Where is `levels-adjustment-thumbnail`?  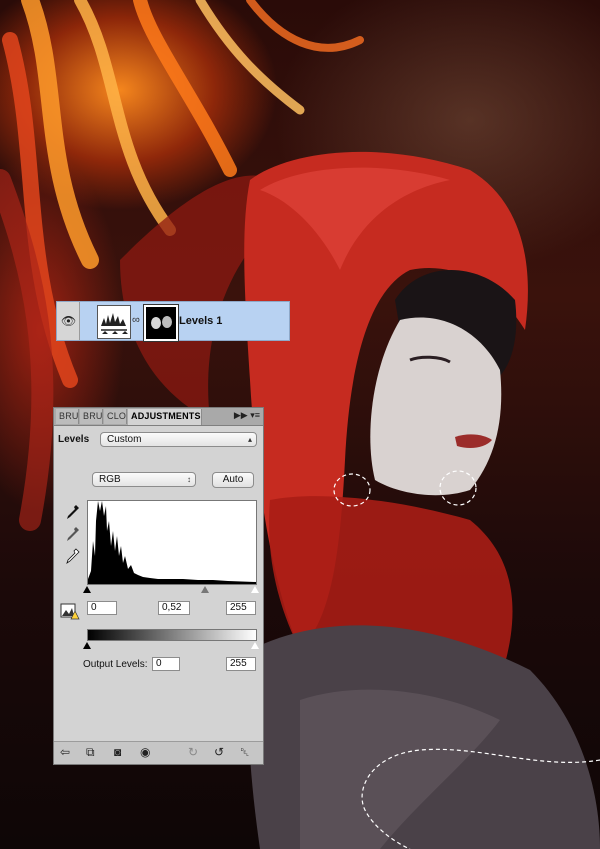 levels-adjustment-thumbnail is located at coordinates (114, 322).